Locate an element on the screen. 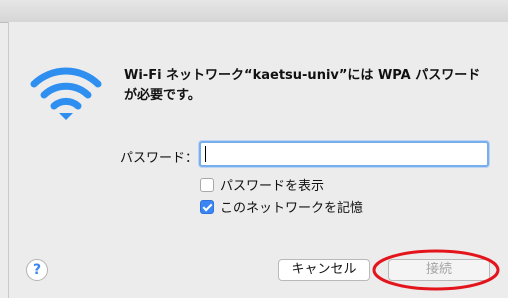  help-button: ? is located at coordinates (37, 270).